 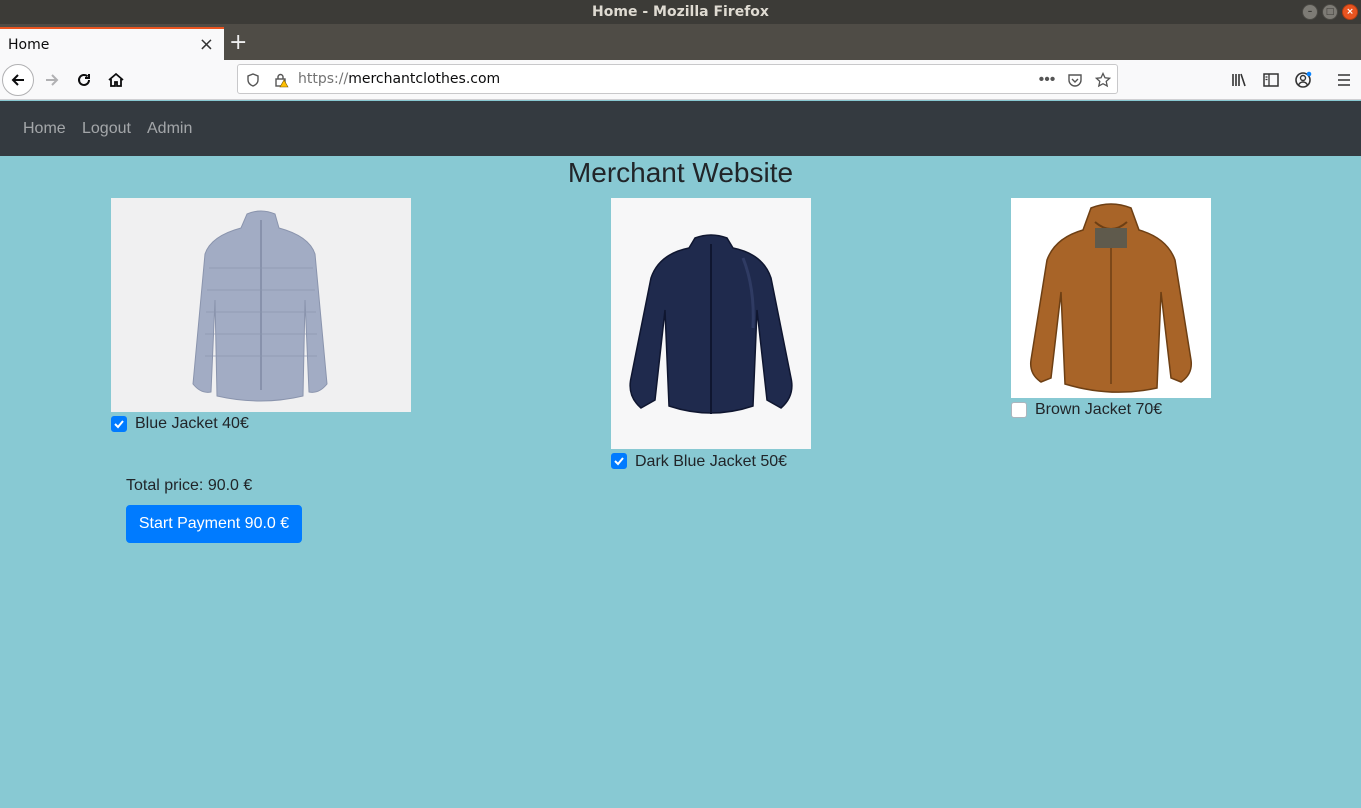 I want to click on dark-blue-jacket-image, so click(x=711, y=323).